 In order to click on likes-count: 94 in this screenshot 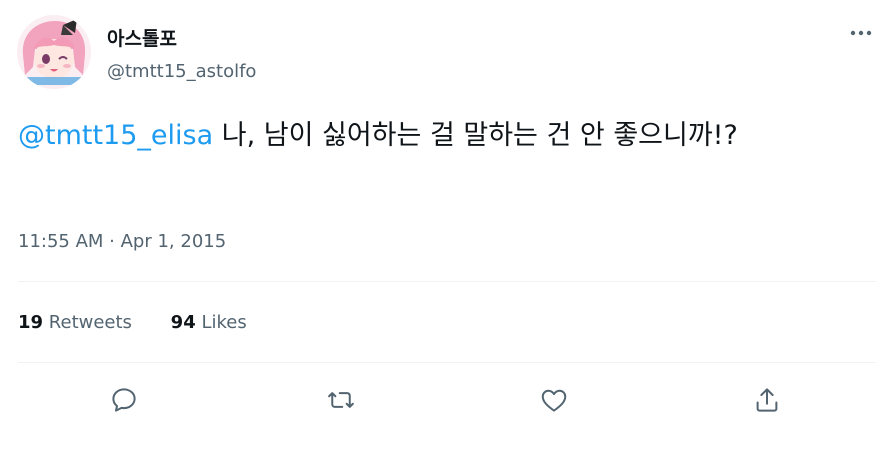, I will do `click(183, 322)`.